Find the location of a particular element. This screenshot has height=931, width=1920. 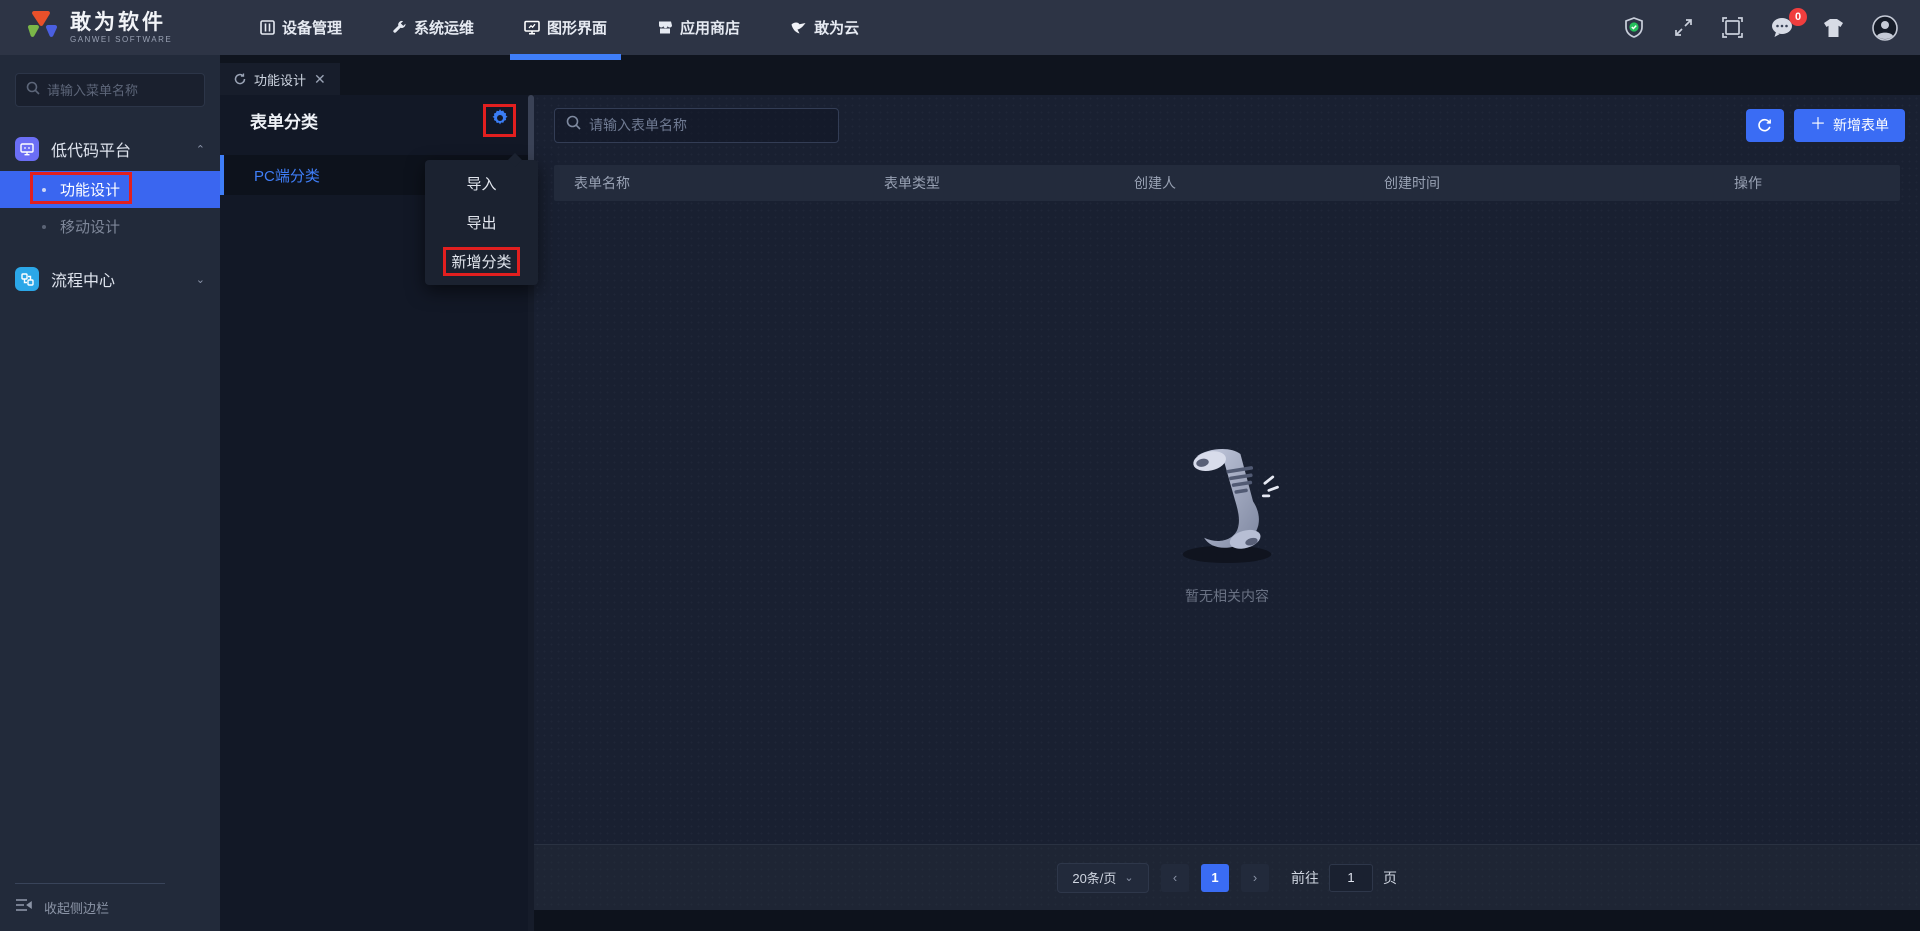

collapse-sidebar-button: 收起侧边栏 is located at coordinates (110, 907).